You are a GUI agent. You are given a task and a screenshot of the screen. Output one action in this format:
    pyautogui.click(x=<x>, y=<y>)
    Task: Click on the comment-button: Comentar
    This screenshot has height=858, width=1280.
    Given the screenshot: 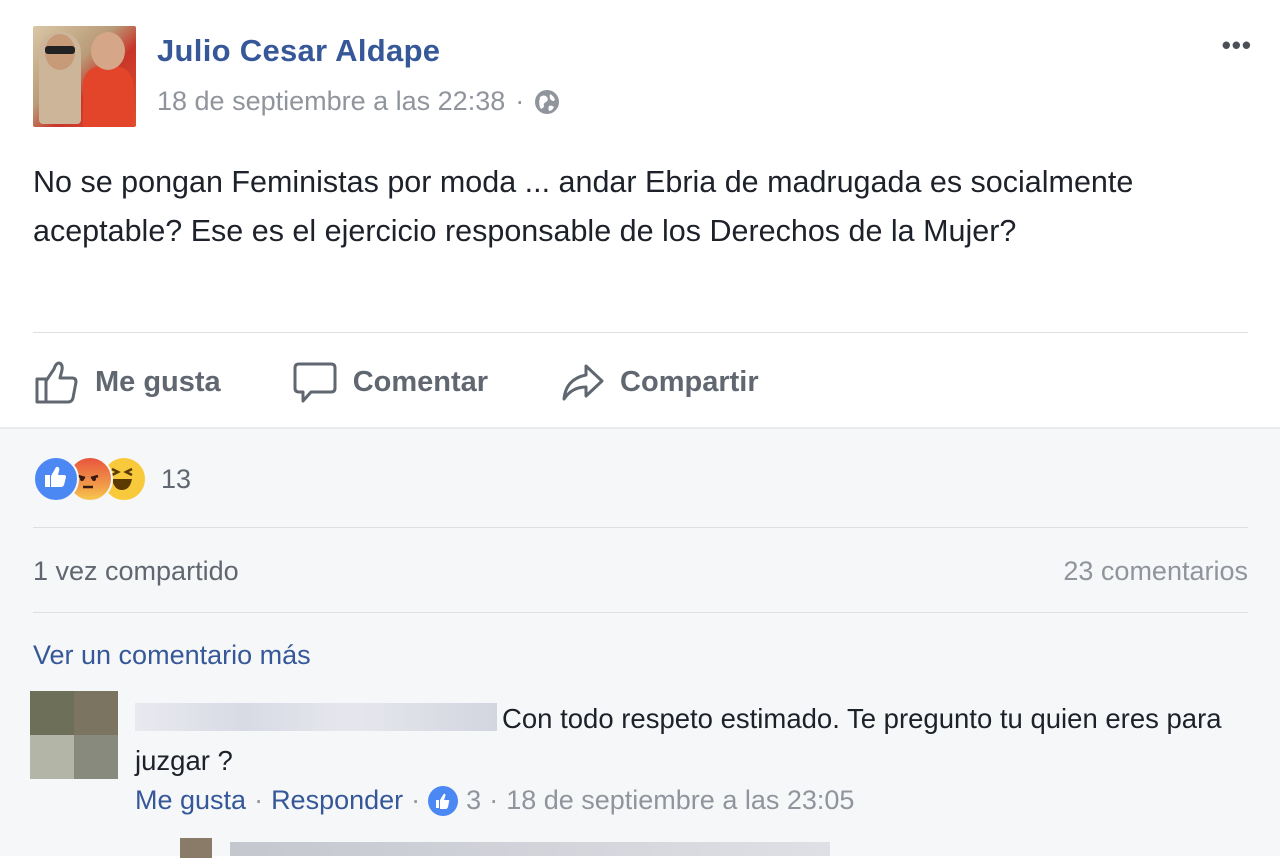 What is the action you would take?
    pyautogui.click(x=389, y=382)
    